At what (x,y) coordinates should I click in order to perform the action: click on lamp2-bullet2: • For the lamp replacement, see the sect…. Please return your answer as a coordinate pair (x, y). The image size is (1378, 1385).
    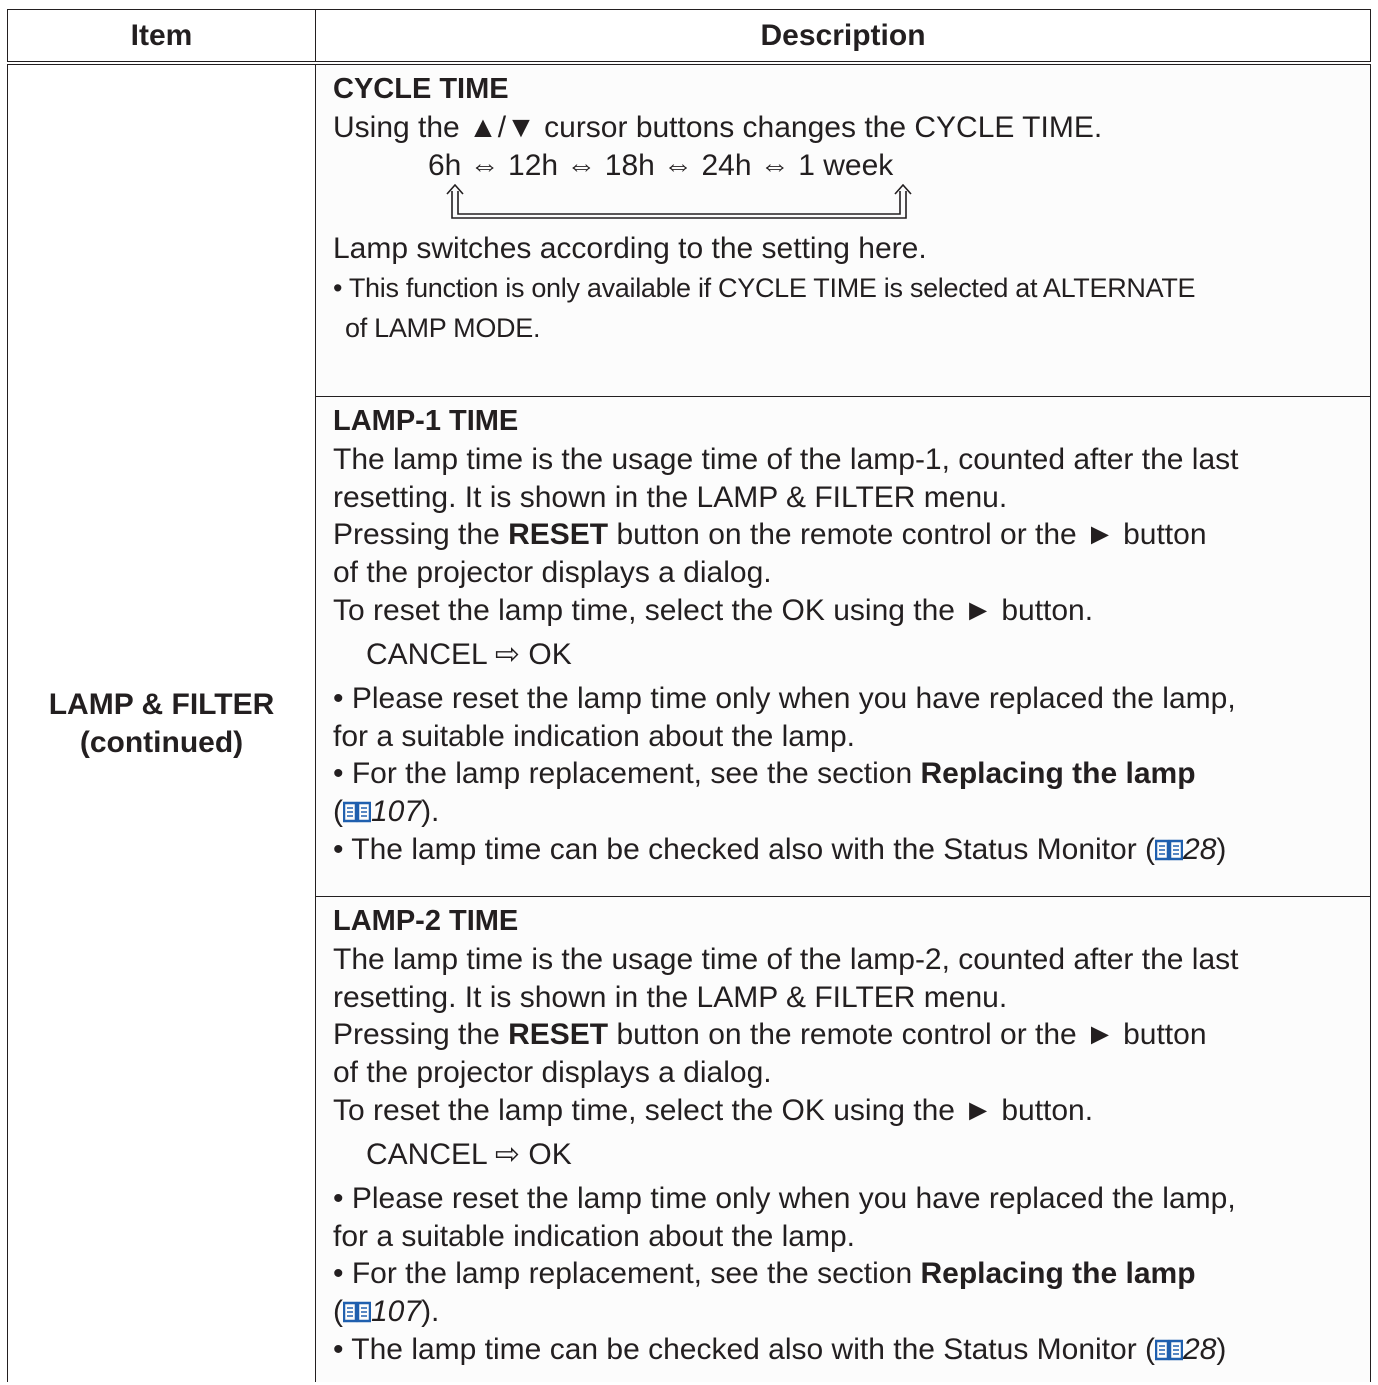
    Looking at the image, I should click on (764, 1274).